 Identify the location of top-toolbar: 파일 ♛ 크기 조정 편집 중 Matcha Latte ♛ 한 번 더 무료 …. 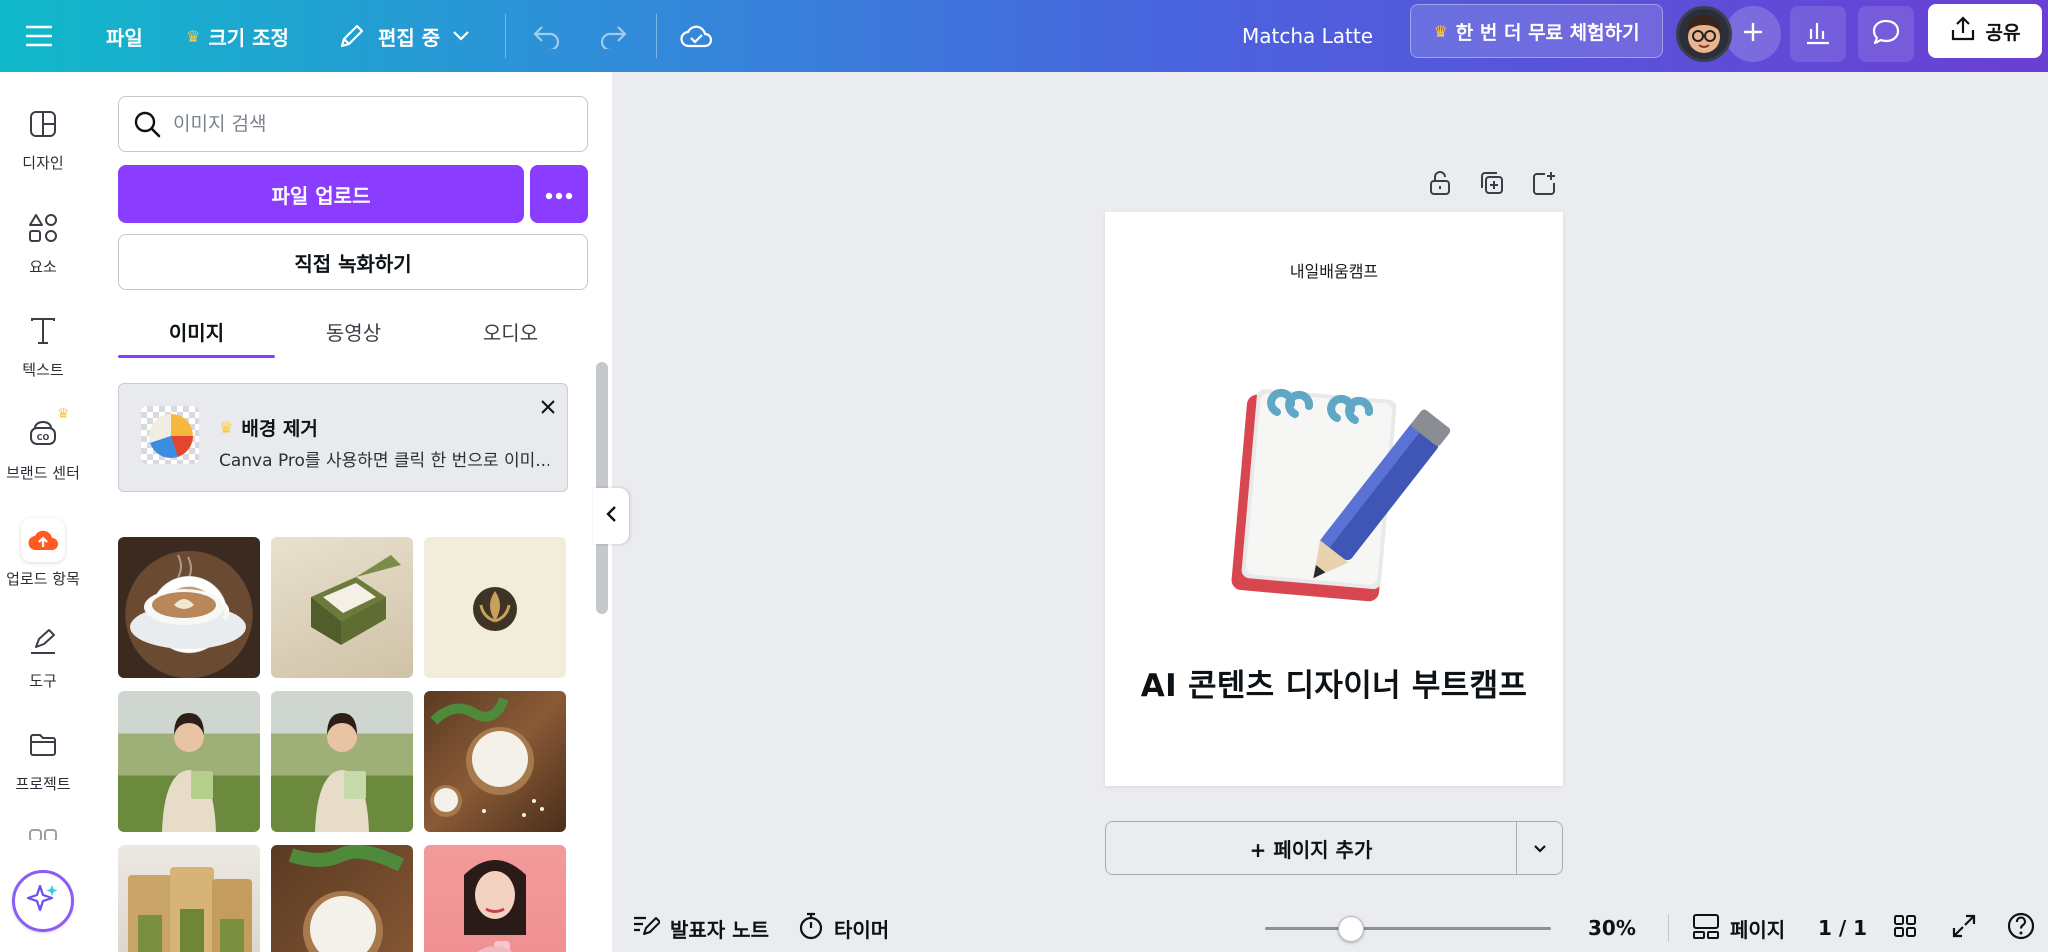
(1024, 36).